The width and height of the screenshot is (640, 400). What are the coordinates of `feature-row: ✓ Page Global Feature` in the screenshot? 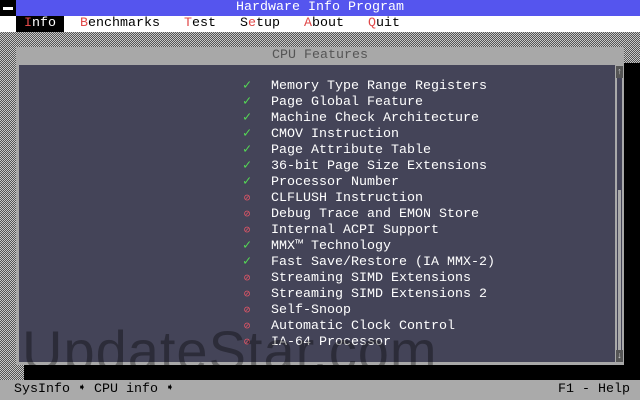 It's located at (317, 103).